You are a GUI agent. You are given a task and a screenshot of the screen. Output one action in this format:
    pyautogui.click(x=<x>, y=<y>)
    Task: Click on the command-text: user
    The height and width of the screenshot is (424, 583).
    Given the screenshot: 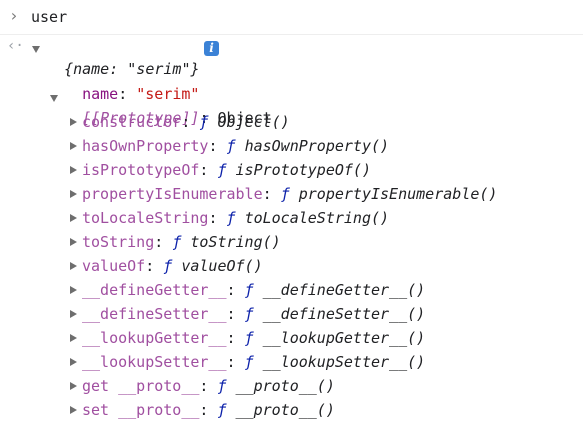 What is the action you would take?
    pyautogui.click(x=49, y=17)
    